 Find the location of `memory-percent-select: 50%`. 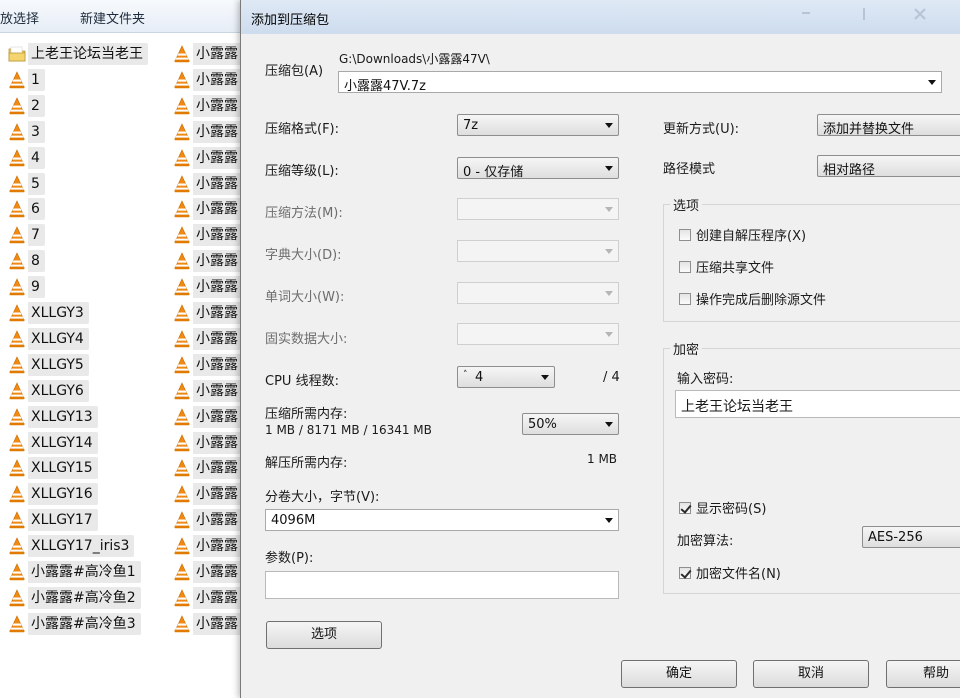

memory-percent-select: 50% is located at coordinates (570, 424).